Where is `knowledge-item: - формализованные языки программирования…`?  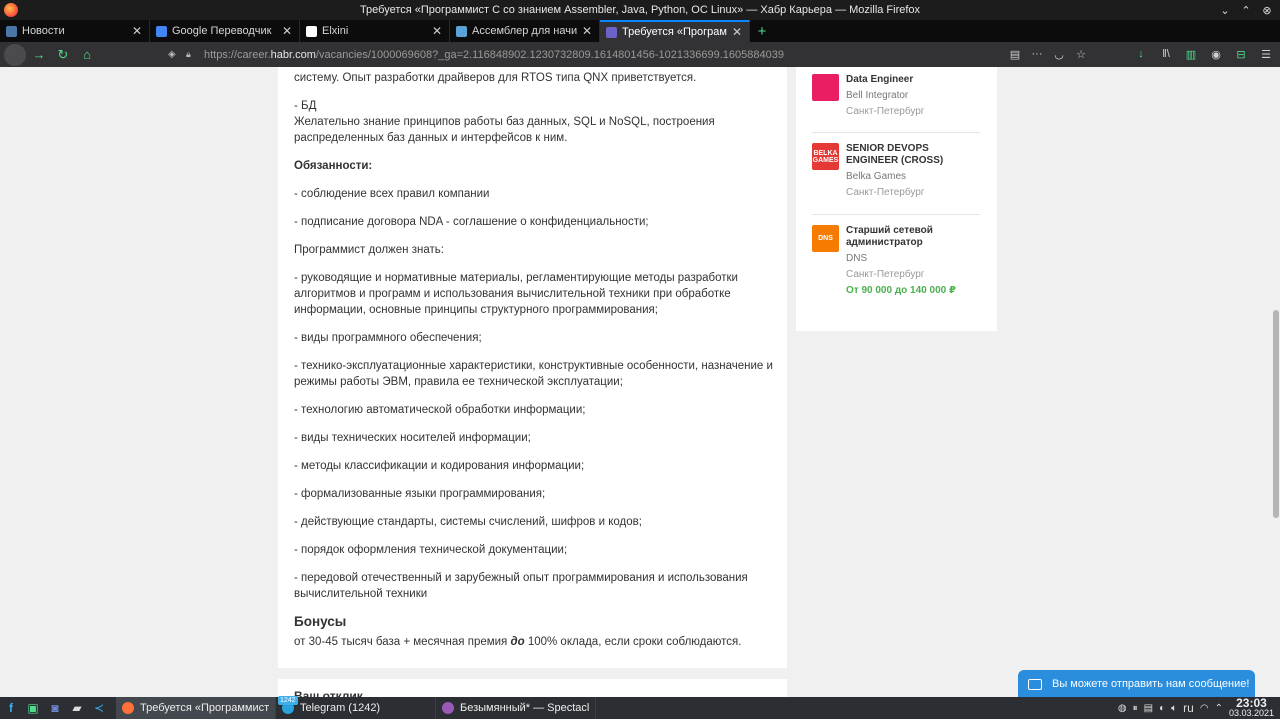
knowledge-item: - формализованные языки программирования… is located at coordinates (420, 494).